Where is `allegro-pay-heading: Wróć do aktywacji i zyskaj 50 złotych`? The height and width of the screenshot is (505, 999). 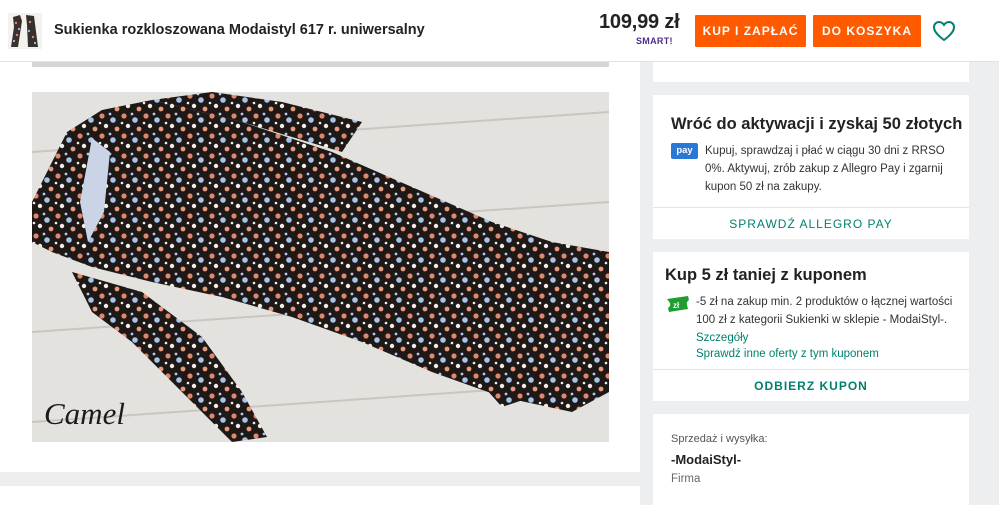
allegro-pay-heading: Wróć do aktywacji i zyskaj 50 złotych is located at coordinates (817, 124).